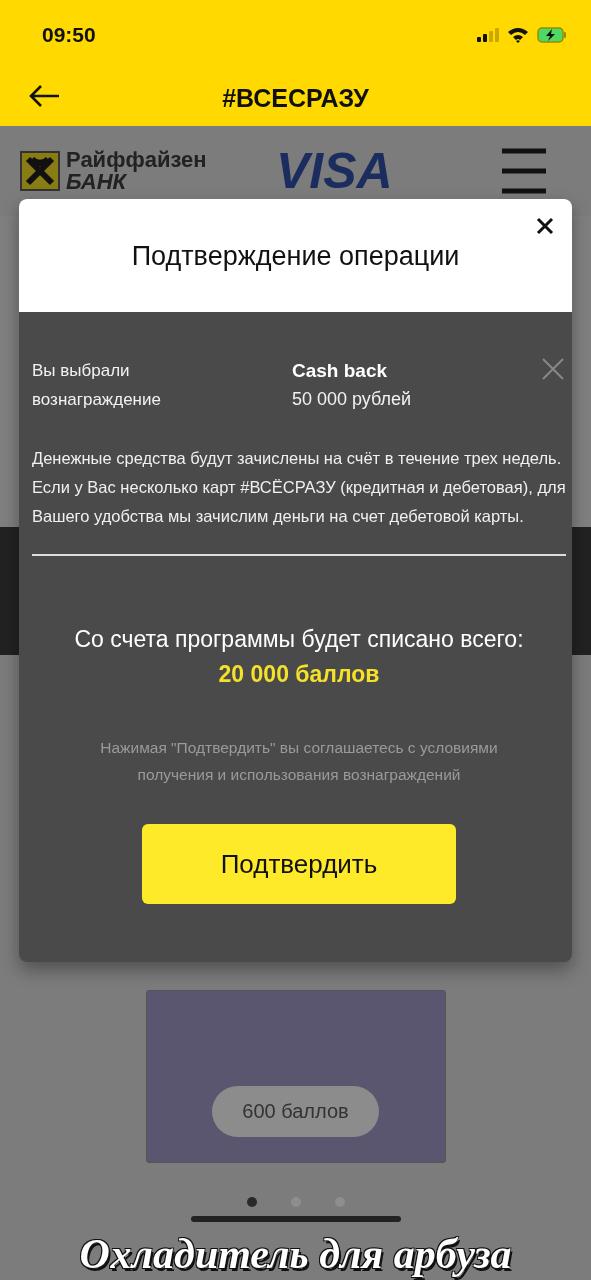 This screenshot has height=1280, width=591. What do you see at coordinates (334, 171) in the screenshot?
I see `card-logo: VISA` at bounding box center [334, 171].